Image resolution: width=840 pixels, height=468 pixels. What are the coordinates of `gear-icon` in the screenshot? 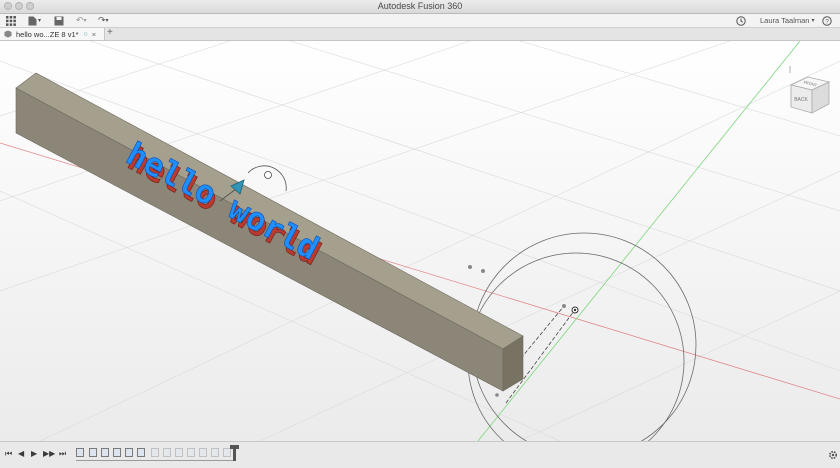 It's located at (833, 456).